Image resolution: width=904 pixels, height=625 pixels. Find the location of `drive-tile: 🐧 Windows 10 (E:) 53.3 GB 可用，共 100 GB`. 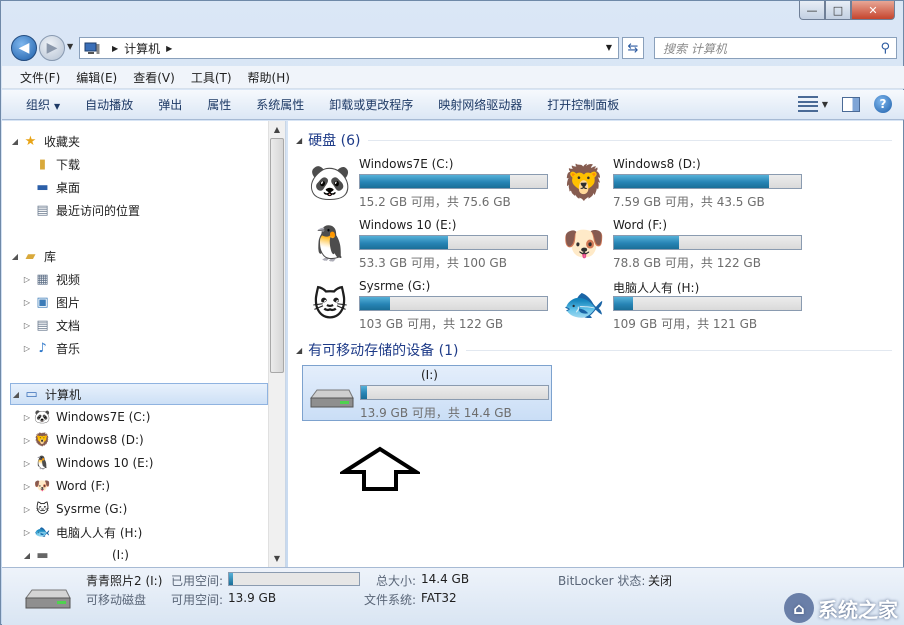

drive-tile: 🐧 Windows 10 (E:) 53.3 GB 可用，共 100 GB is located at coordinates (427, 244).